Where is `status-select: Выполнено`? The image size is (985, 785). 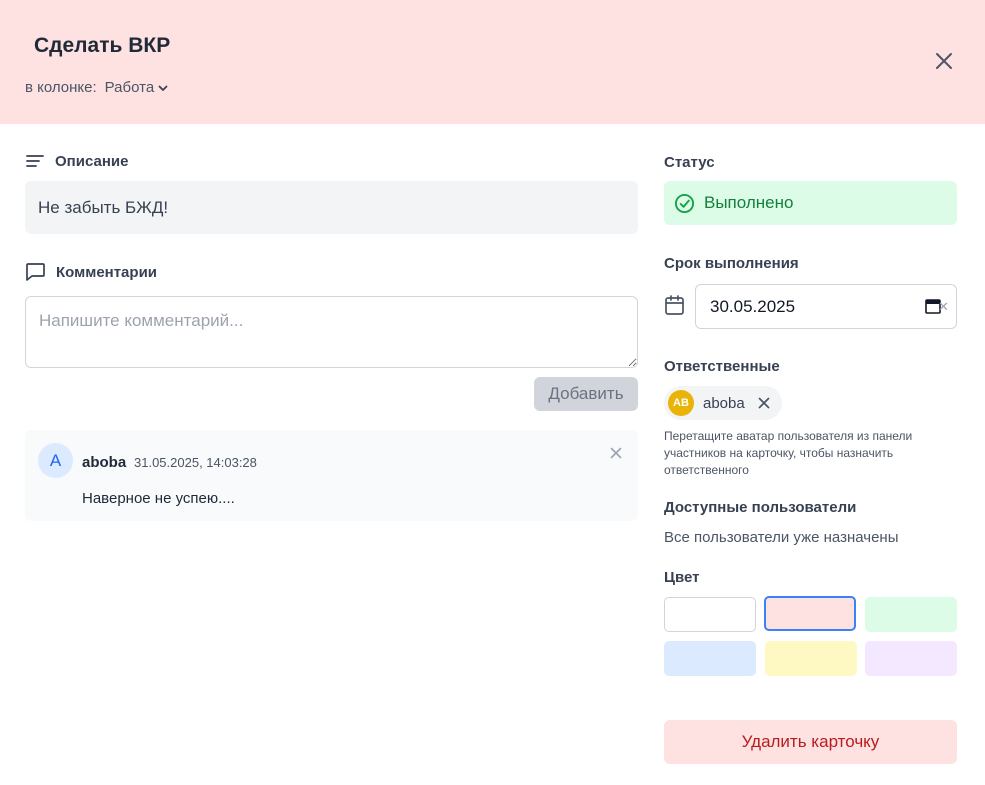
status-select: Выполнено is located at coordinates (810, 203).